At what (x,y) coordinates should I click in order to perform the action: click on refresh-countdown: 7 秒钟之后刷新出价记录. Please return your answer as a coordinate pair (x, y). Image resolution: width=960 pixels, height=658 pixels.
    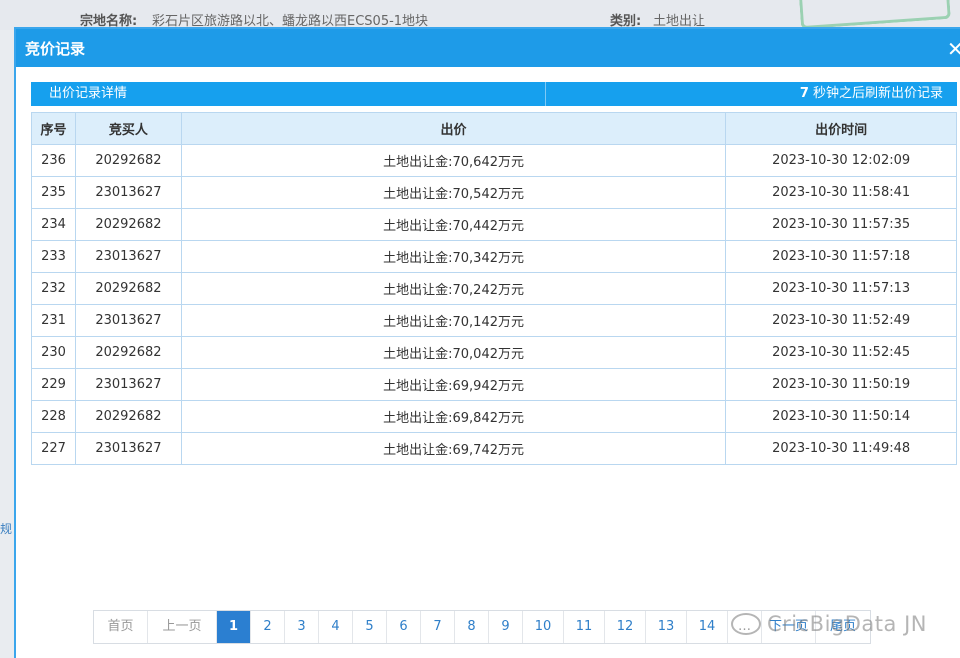
    Looking at the image, I should click on (751, 94).